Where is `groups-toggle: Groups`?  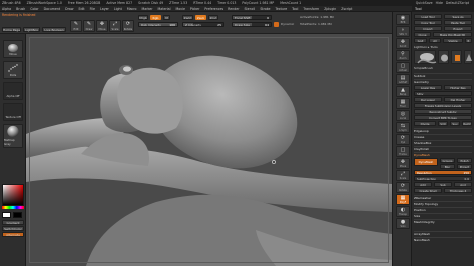
groups-toggle: Groups is located at coordinates (447, 160).